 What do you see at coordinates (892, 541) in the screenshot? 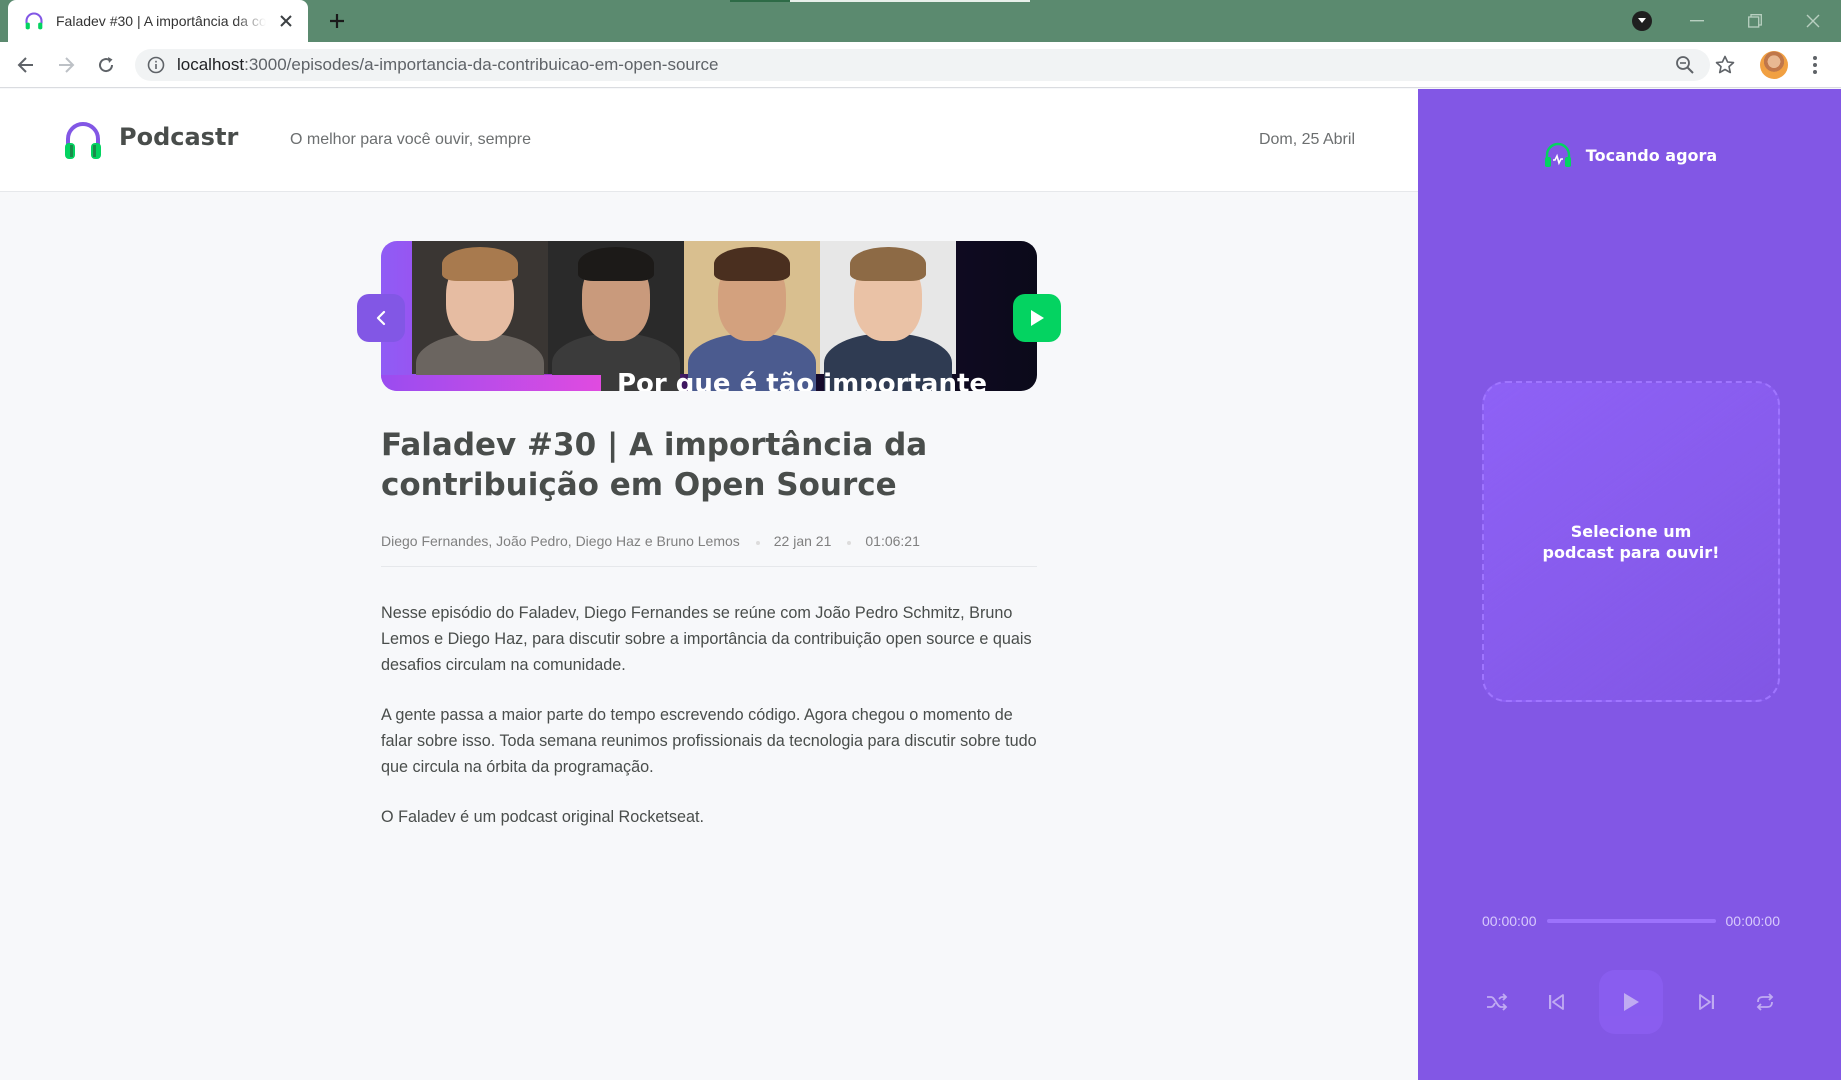
I see `episode-duration: 01:06:21` at bounding box center [892, 541].